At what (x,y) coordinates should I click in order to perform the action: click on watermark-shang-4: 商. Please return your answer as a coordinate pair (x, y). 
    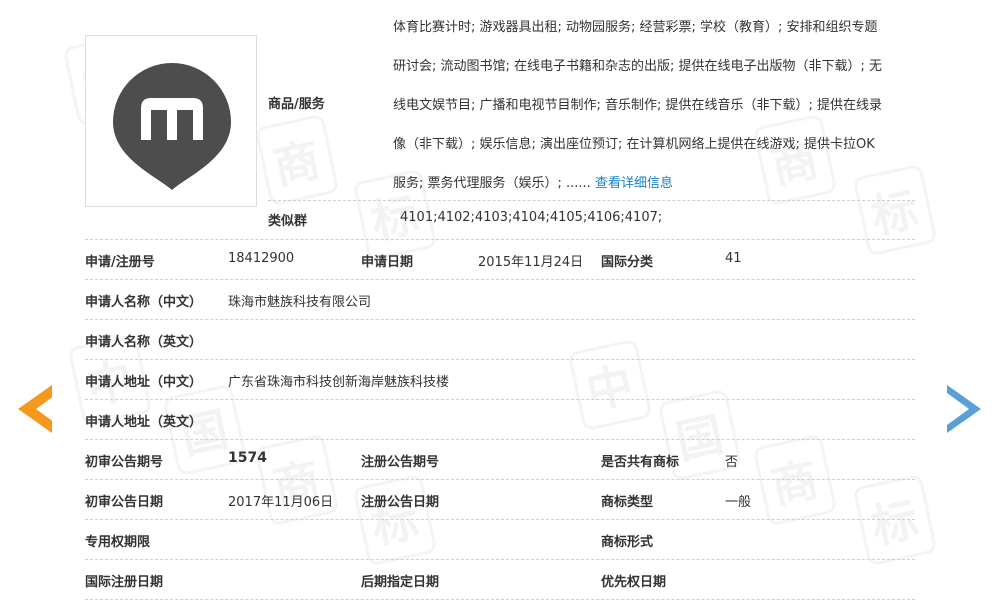
    Looking at the image, I should click on (297, 480).